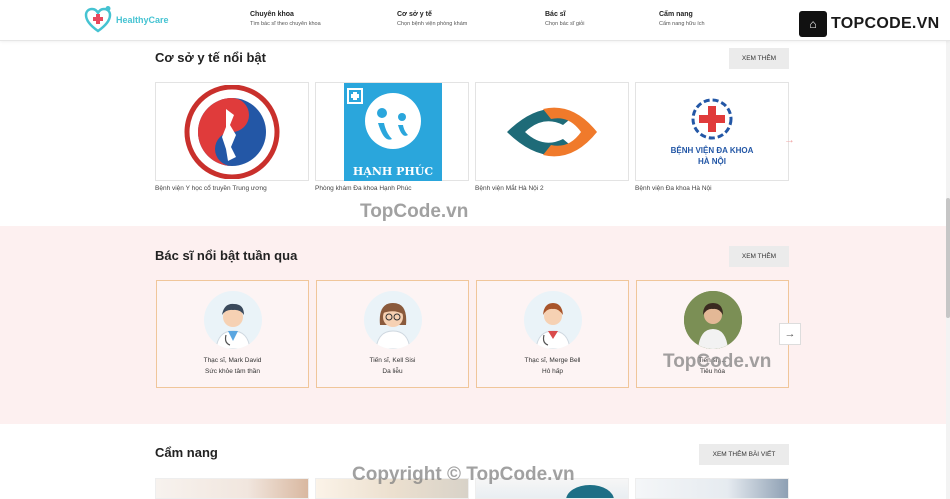  I want to click on handbook-title: Cẩm nang, so click(186, 452).